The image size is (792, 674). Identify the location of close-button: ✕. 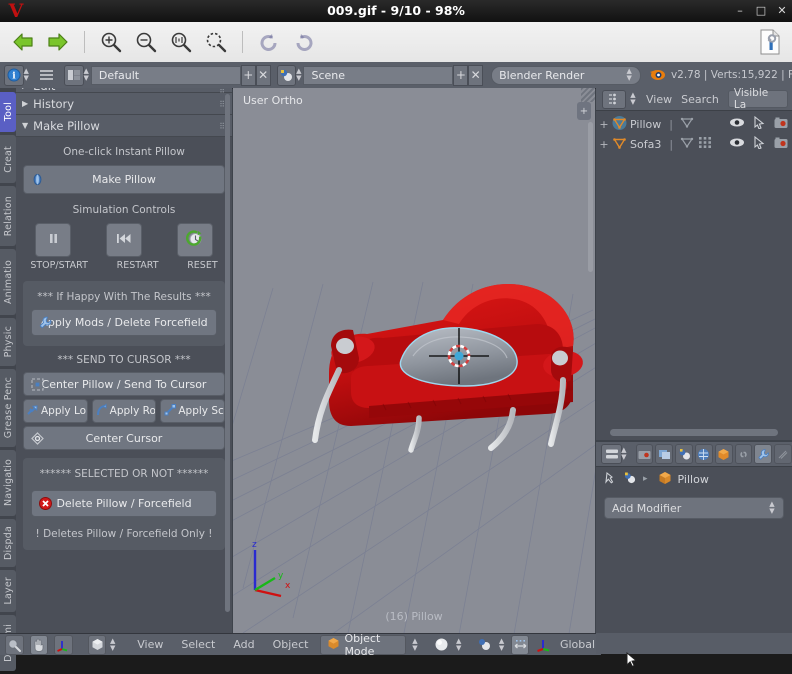
(782, 11).